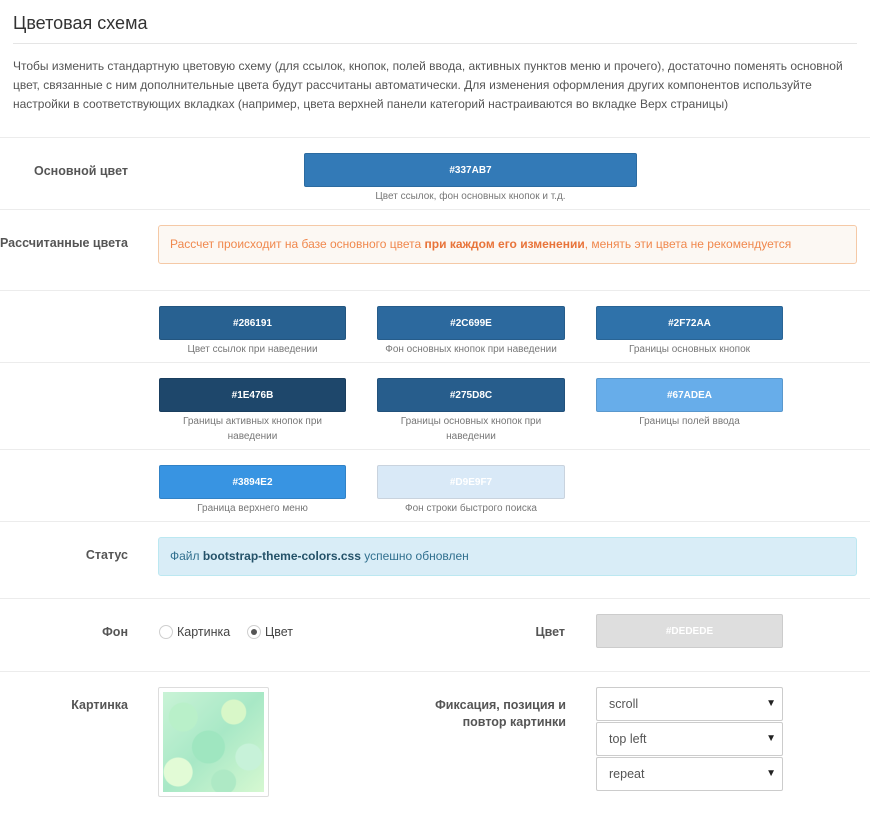  I want to click on radio-image, so click(166, 632).